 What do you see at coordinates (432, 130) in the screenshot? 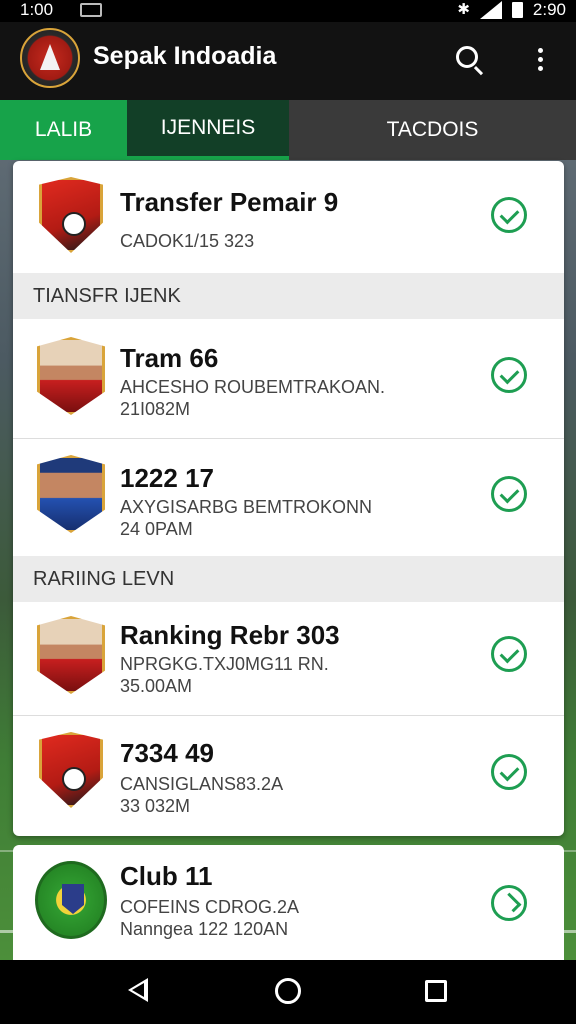
I see `tab-tacdois: TACDOIS` at bounding box center [432, 130].